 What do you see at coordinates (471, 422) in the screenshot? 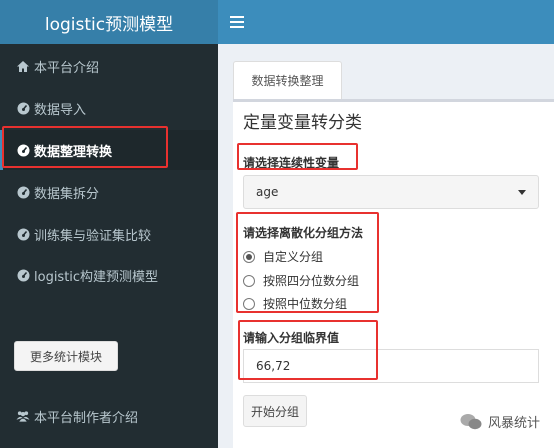
I see `chat-bubble-icon` at bounding box center [471, 422].